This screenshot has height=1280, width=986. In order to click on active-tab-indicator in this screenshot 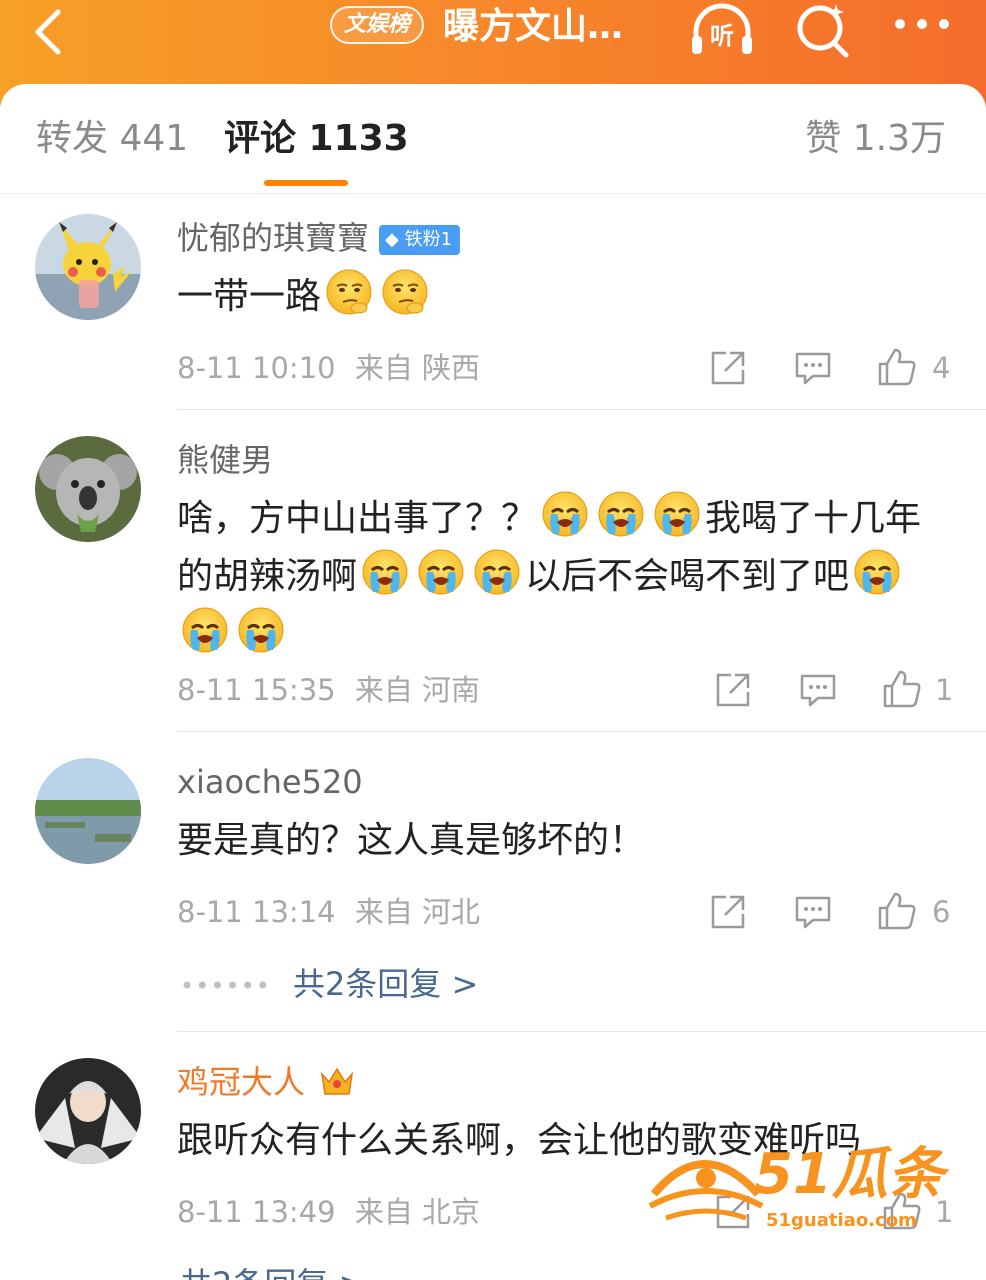, I will do `click(306, 183)`.